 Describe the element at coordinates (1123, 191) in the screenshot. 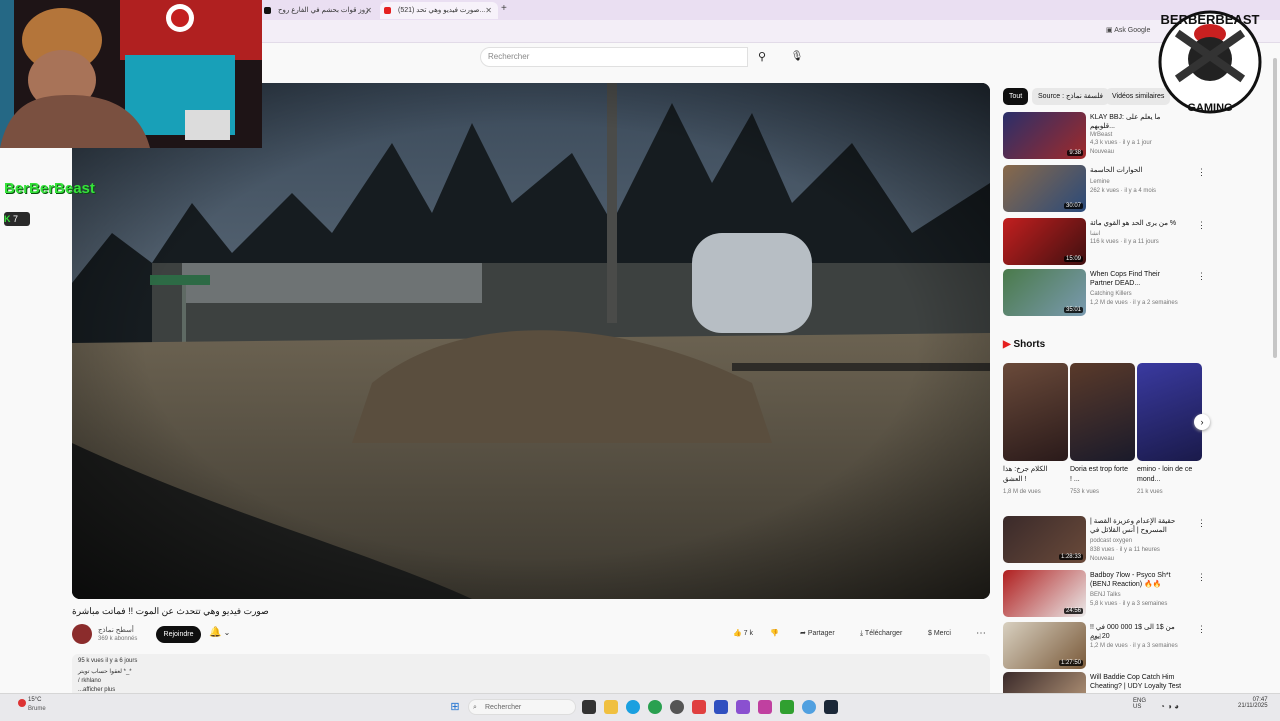

I see `video-meta: 262 k vues · il y a 4 mois` at that location.